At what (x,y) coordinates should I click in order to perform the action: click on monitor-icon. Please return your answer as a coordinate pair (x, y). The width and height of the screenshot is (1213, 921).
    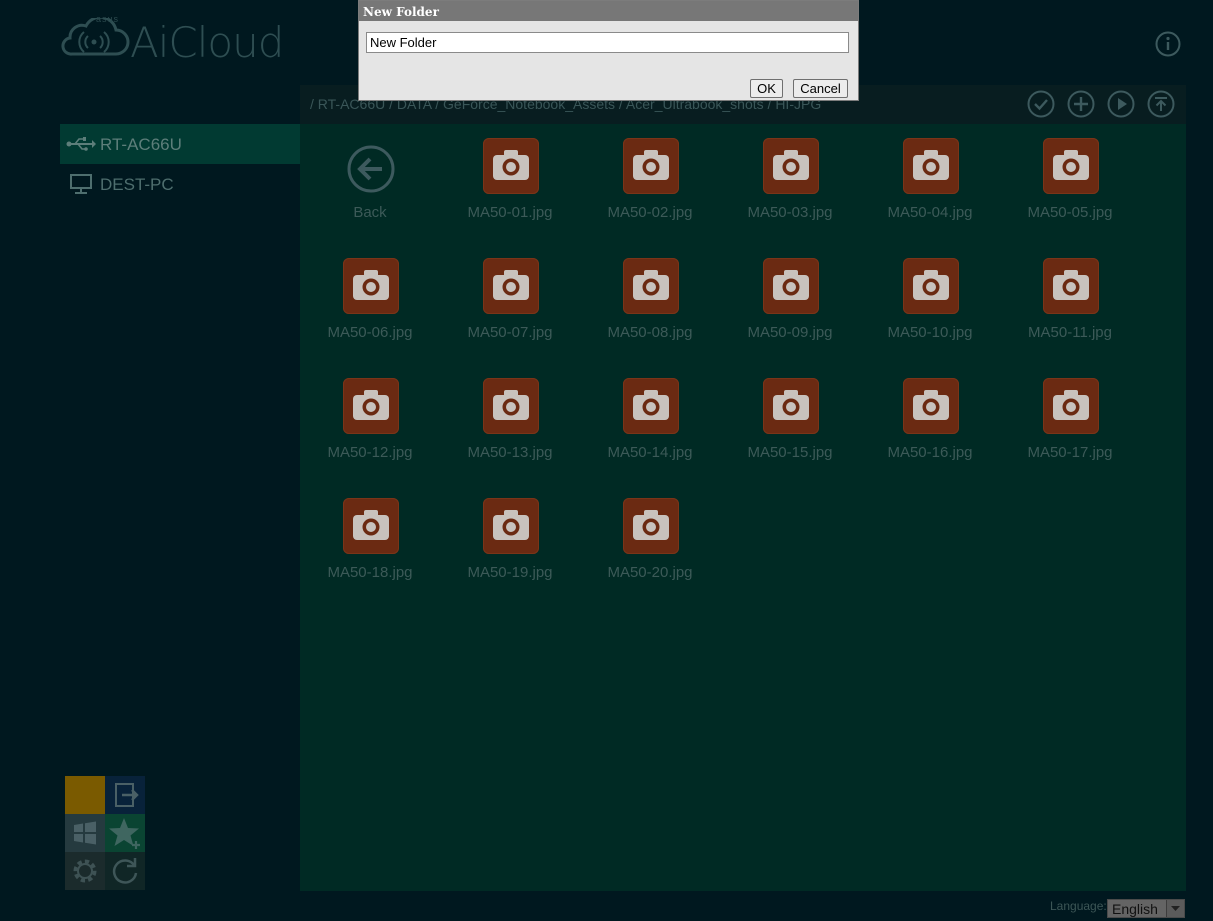
    Looking at the image, I should click on (81, 184).